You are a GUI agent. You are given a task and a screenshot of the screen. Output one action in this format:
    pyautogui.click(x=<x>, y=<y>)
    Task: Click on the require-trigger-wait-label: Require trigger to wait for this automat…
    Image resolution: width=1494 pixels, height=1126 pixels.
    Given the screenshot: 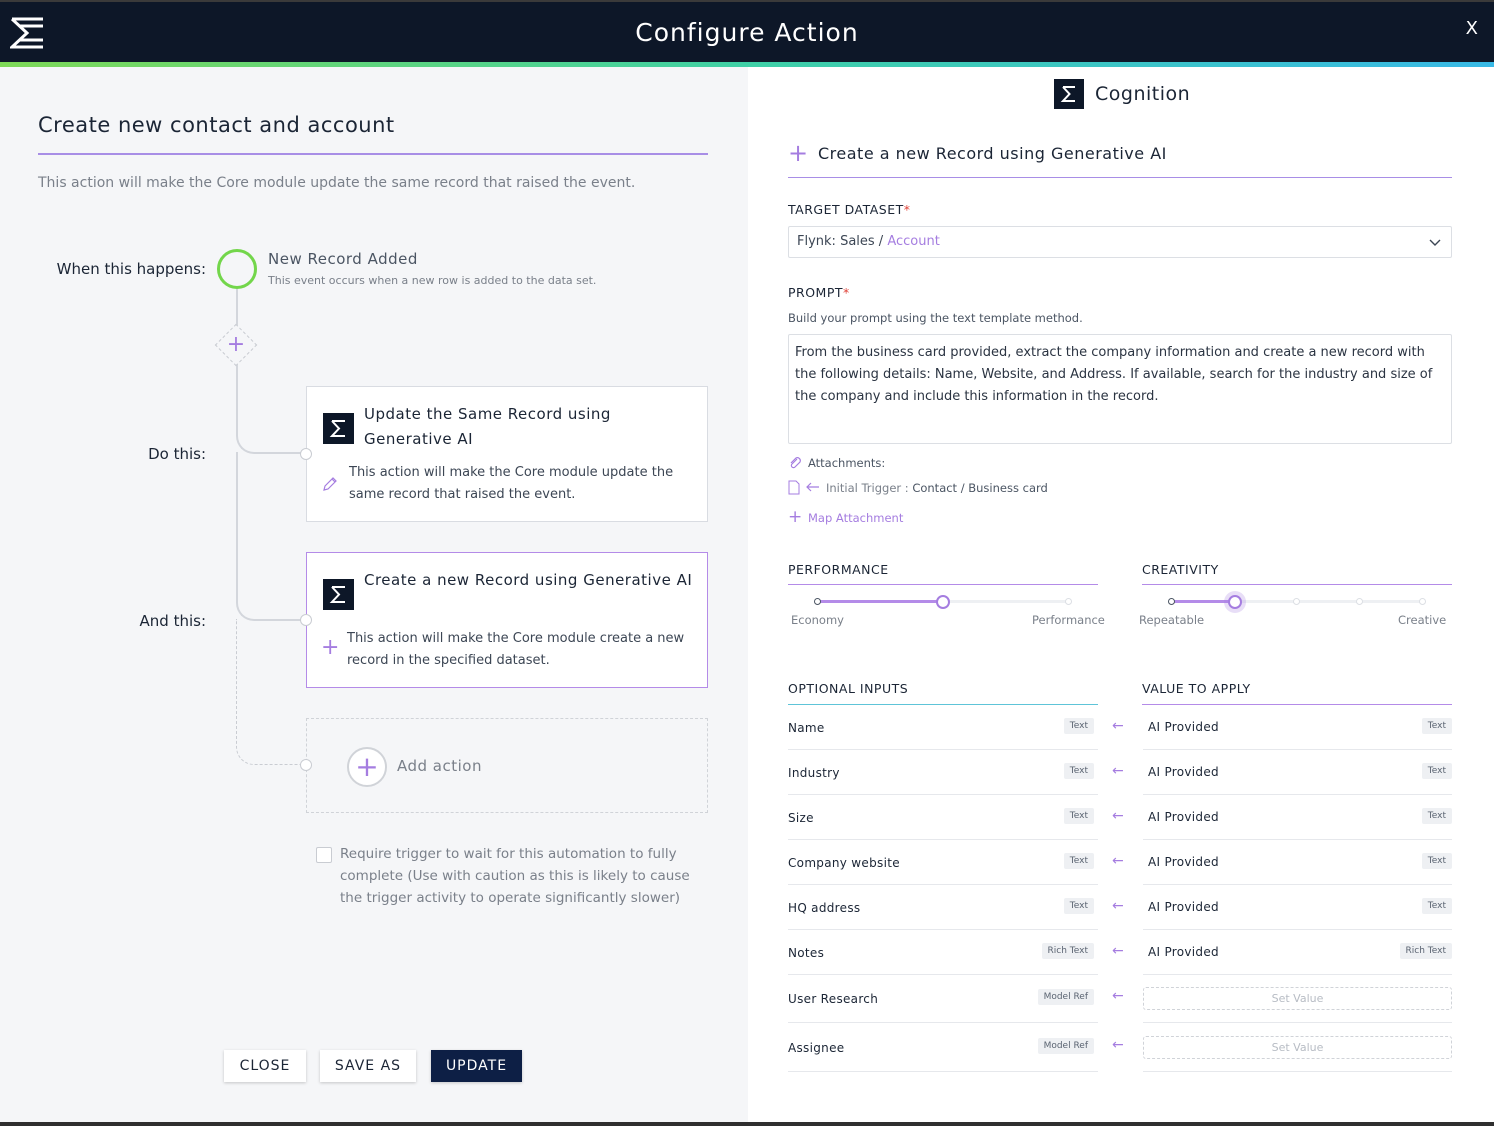 What is the action you would take?
    pyautogui.click(x=515, y=876)
    